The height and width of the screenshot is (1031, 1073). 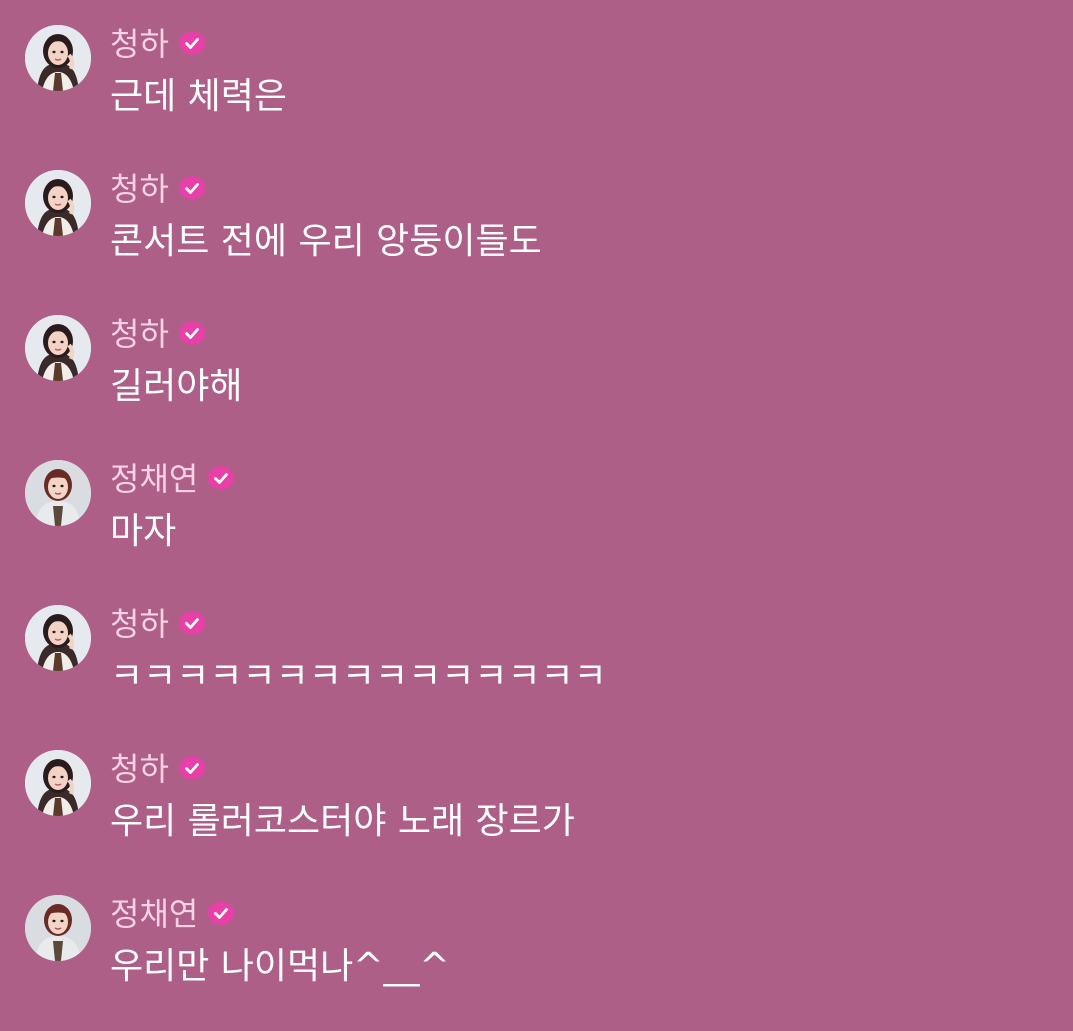 What do you see at coordinates (176, 386) in the screenshot?
I see `message-text: 길러야해` at bounding box center [176, 386].